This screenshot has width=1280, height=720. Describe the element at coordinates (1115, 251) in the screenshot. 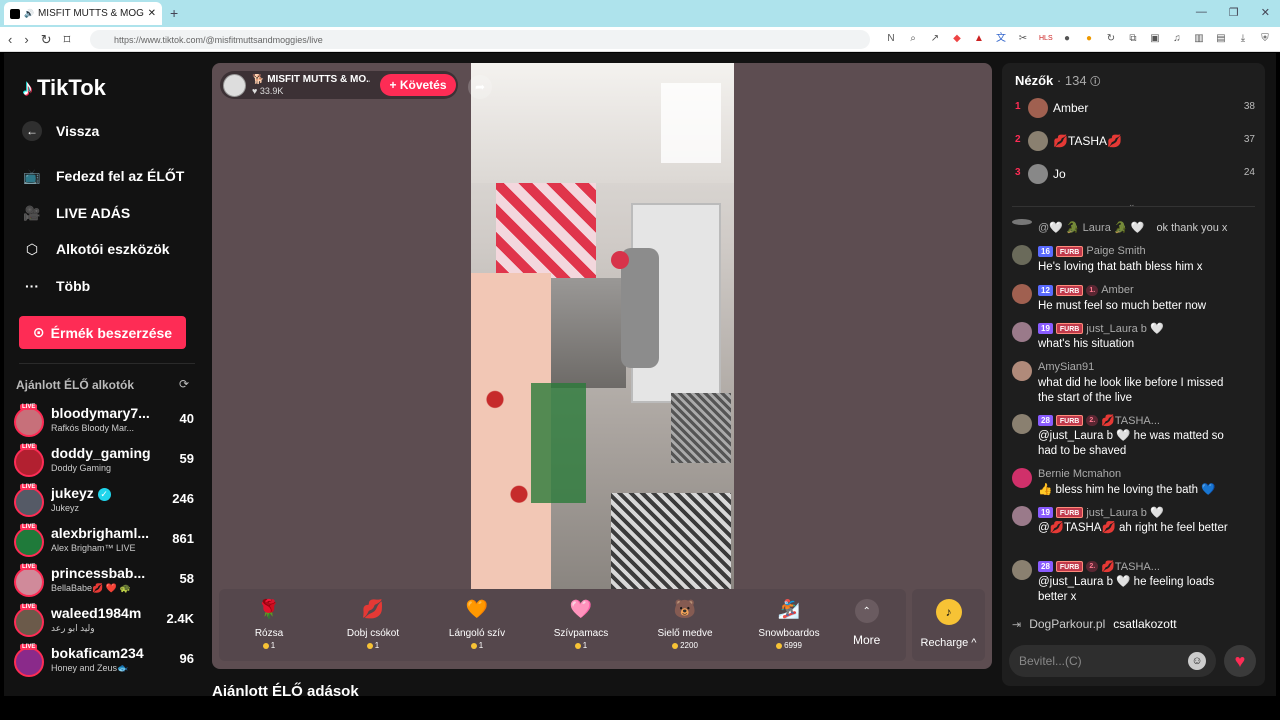

I see `chat-user: Paige Smith` at that location.